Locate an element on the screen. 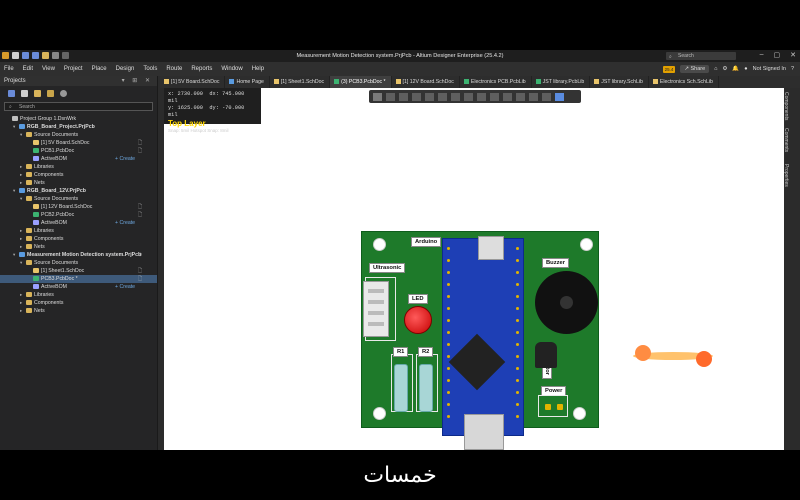 The height and width of the screenshot is (500, 800). keepout-icon is located at coordinates (533, 96).